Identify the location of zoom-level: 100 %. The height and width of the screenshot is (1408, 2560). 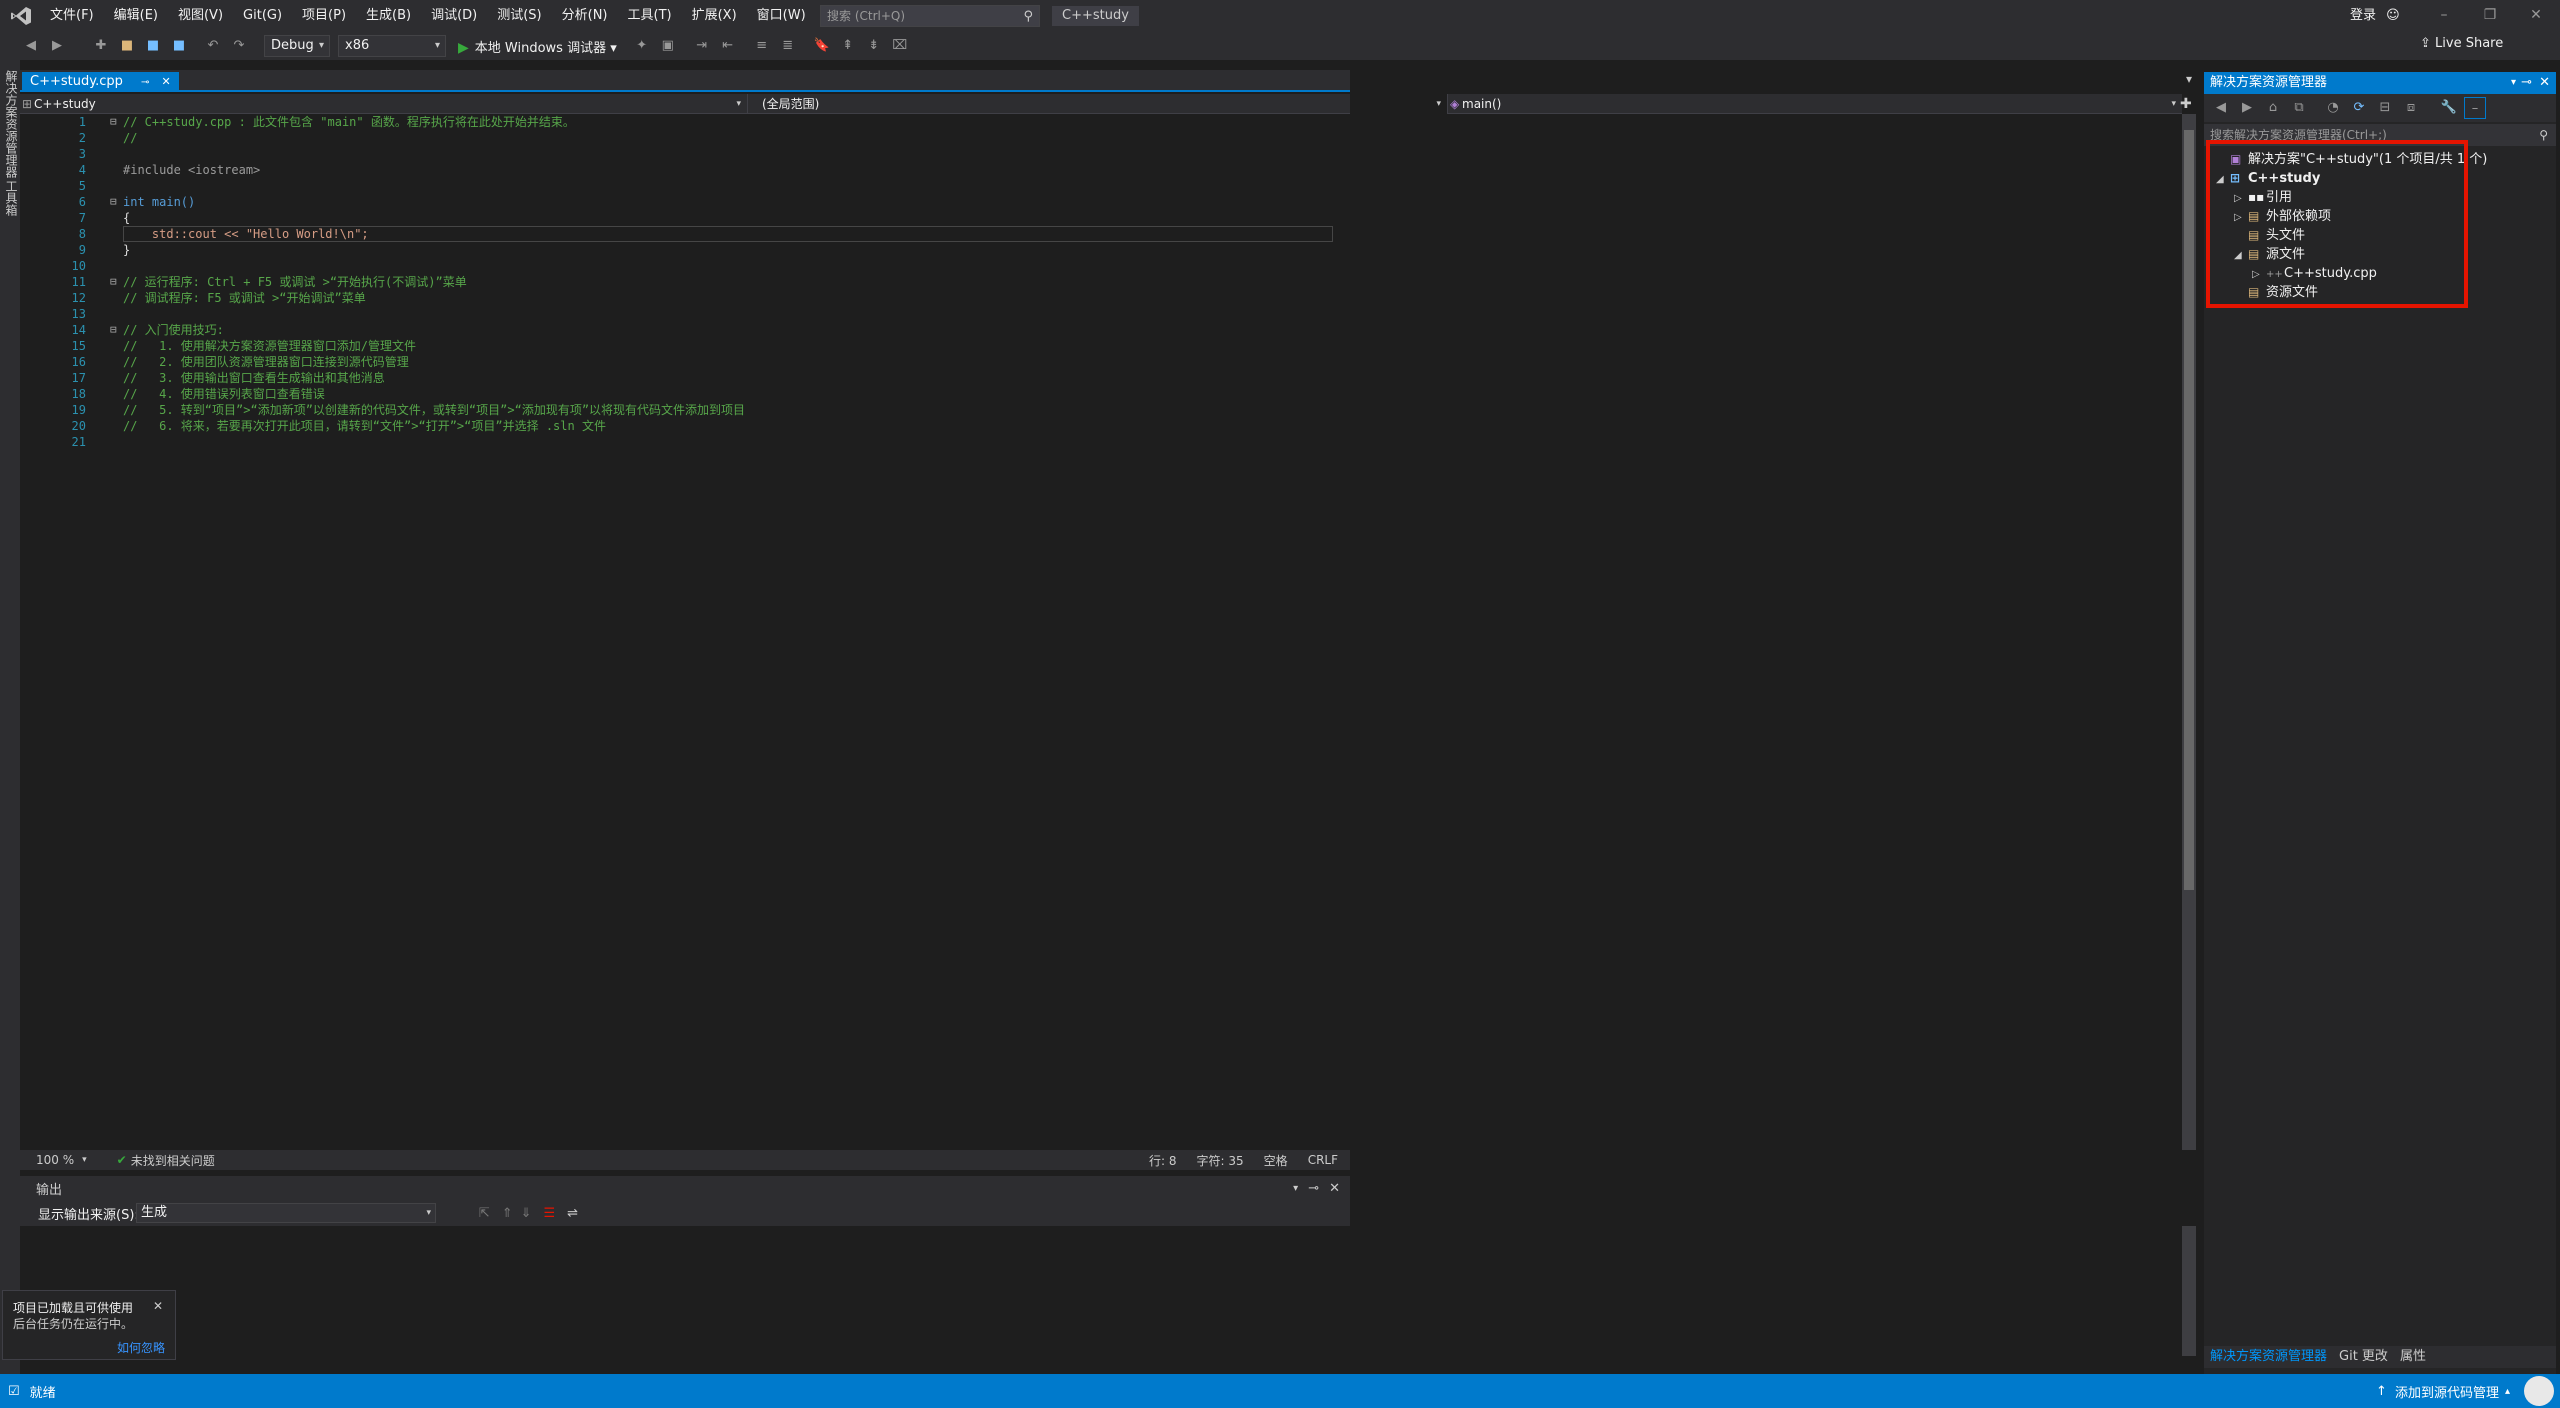
(55, 1160).